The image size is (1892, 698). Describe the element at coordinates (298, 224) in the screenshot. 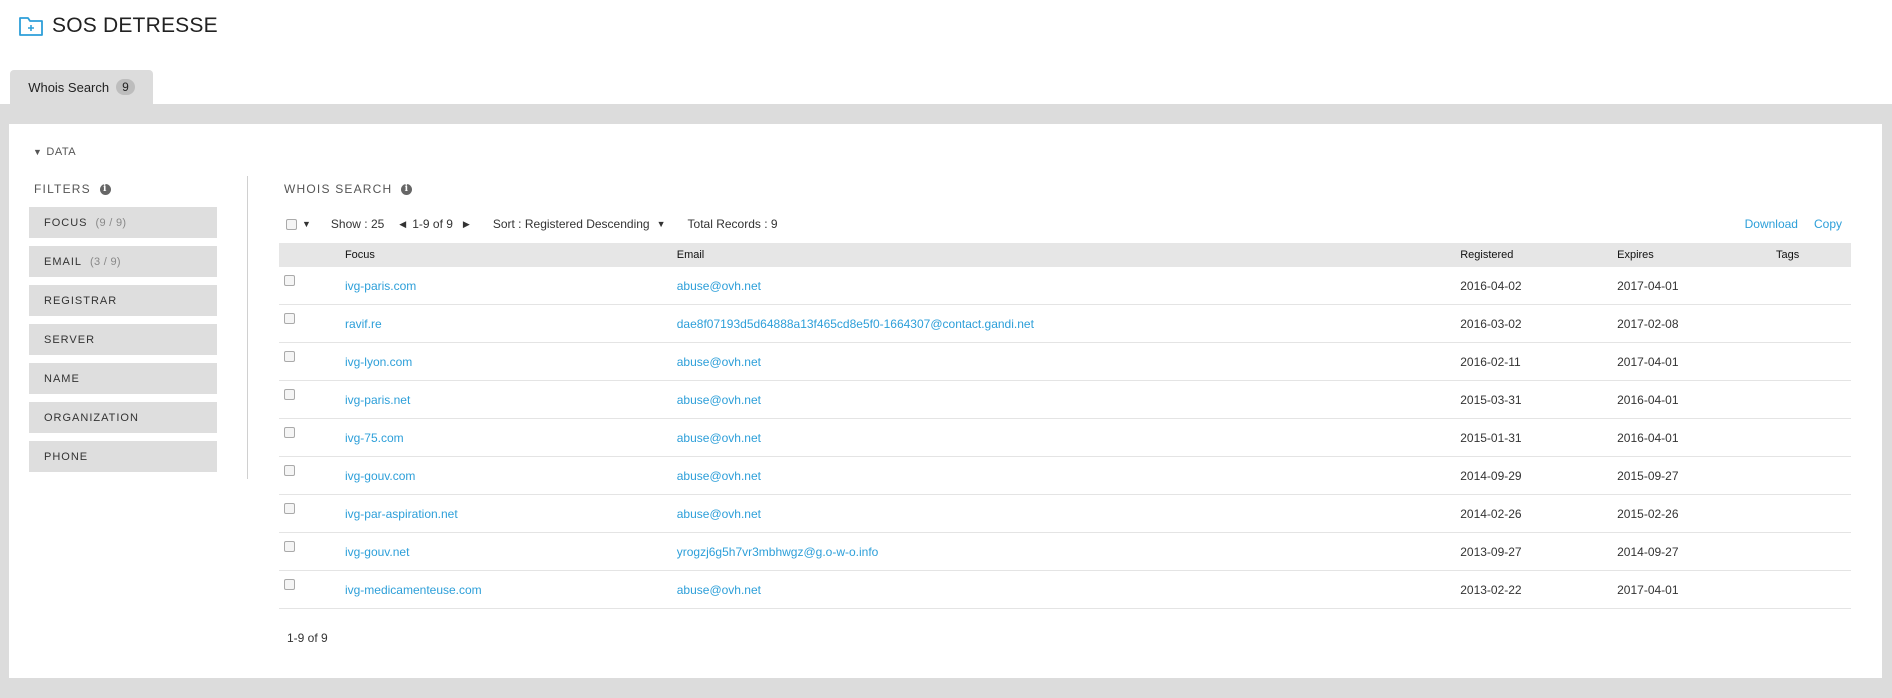

I see `select-all-dropdown: ▼` at that location.